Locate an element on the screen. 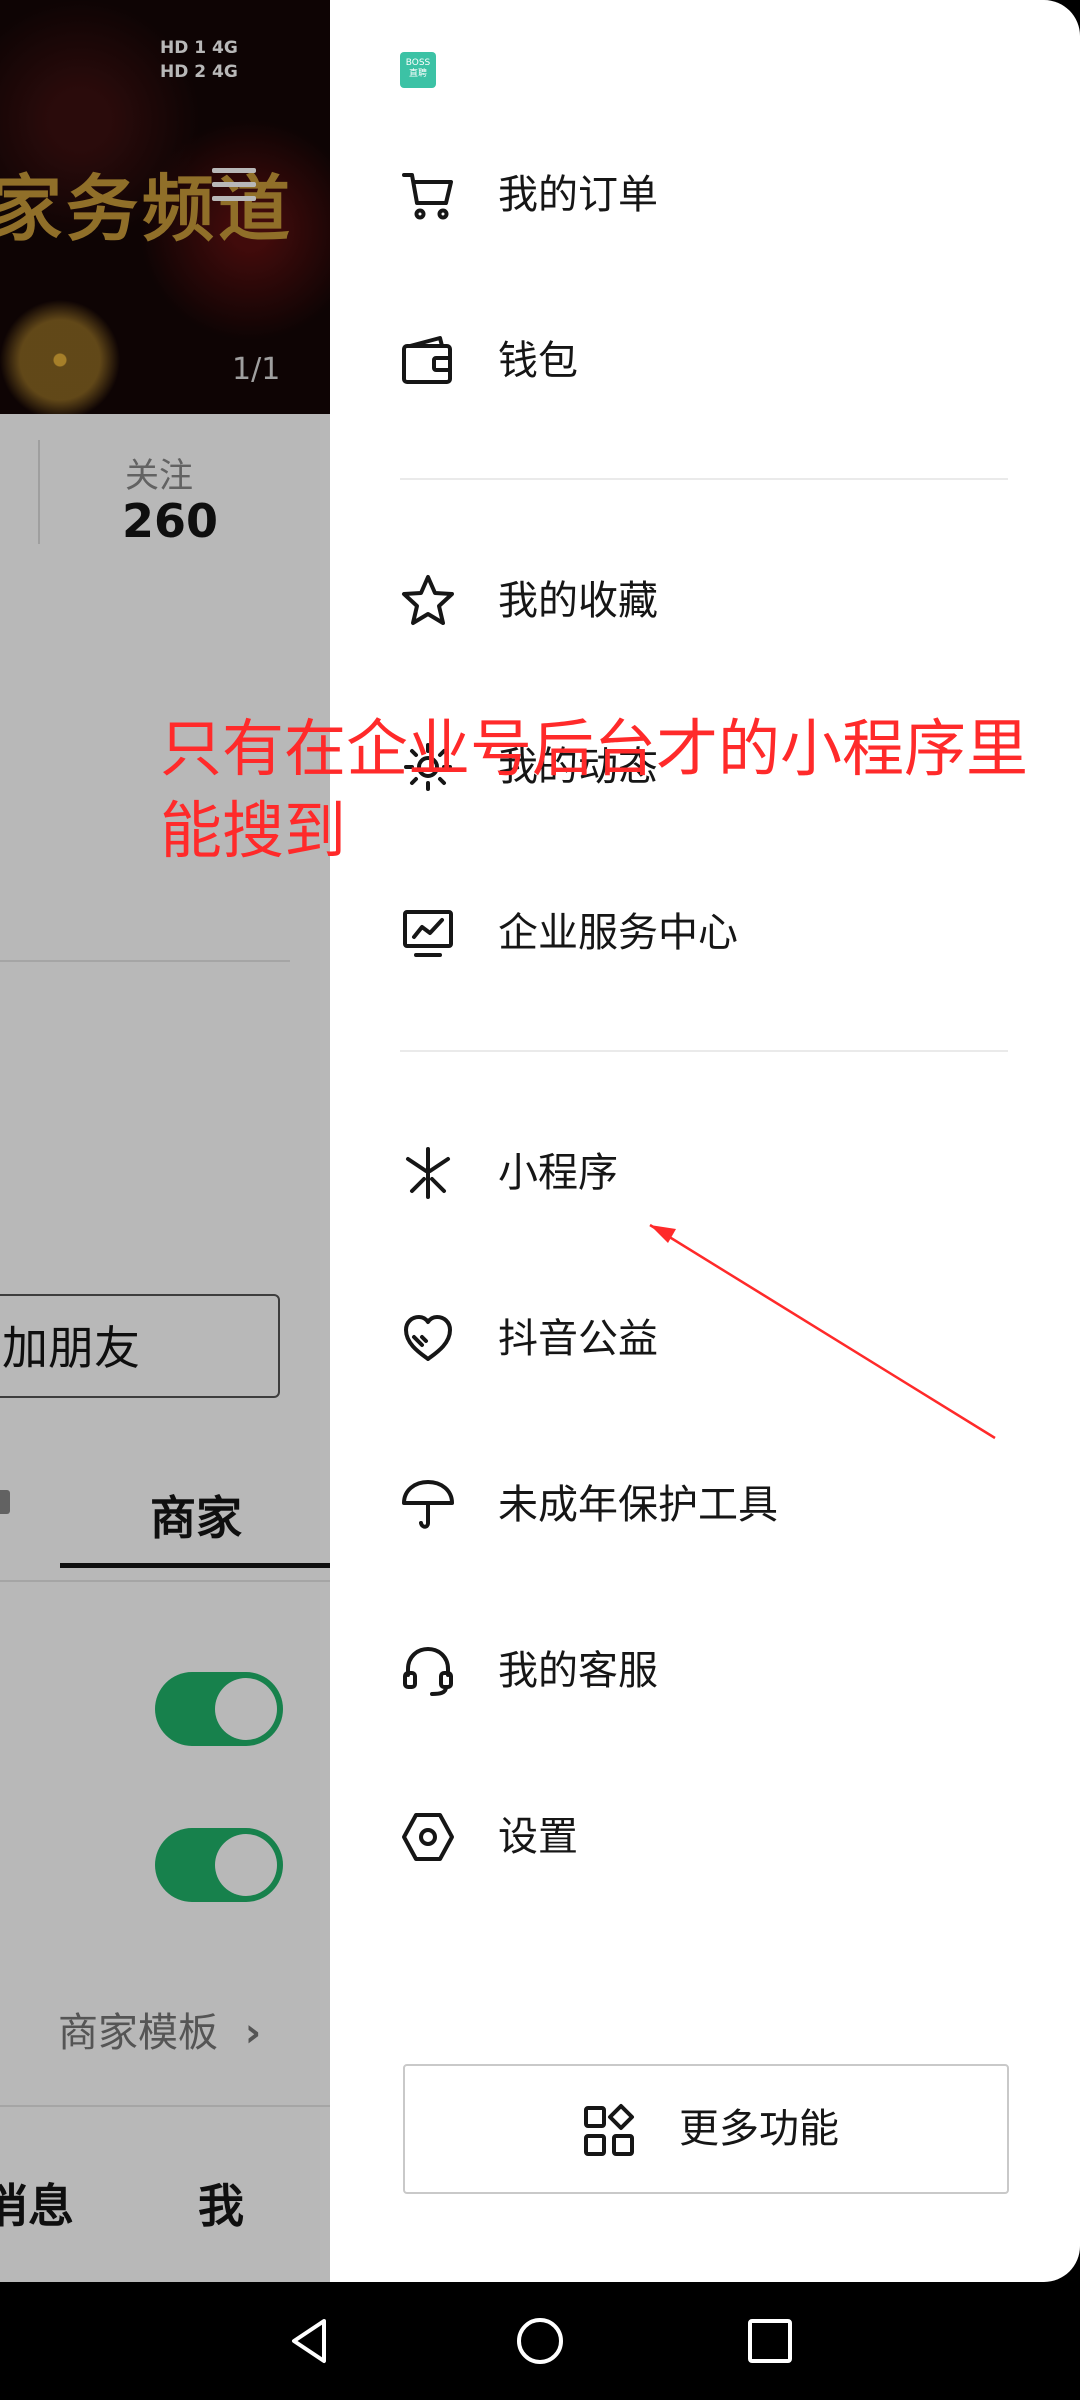  menu-item-wallet: 钱包 is located at coordinates (710, 361).